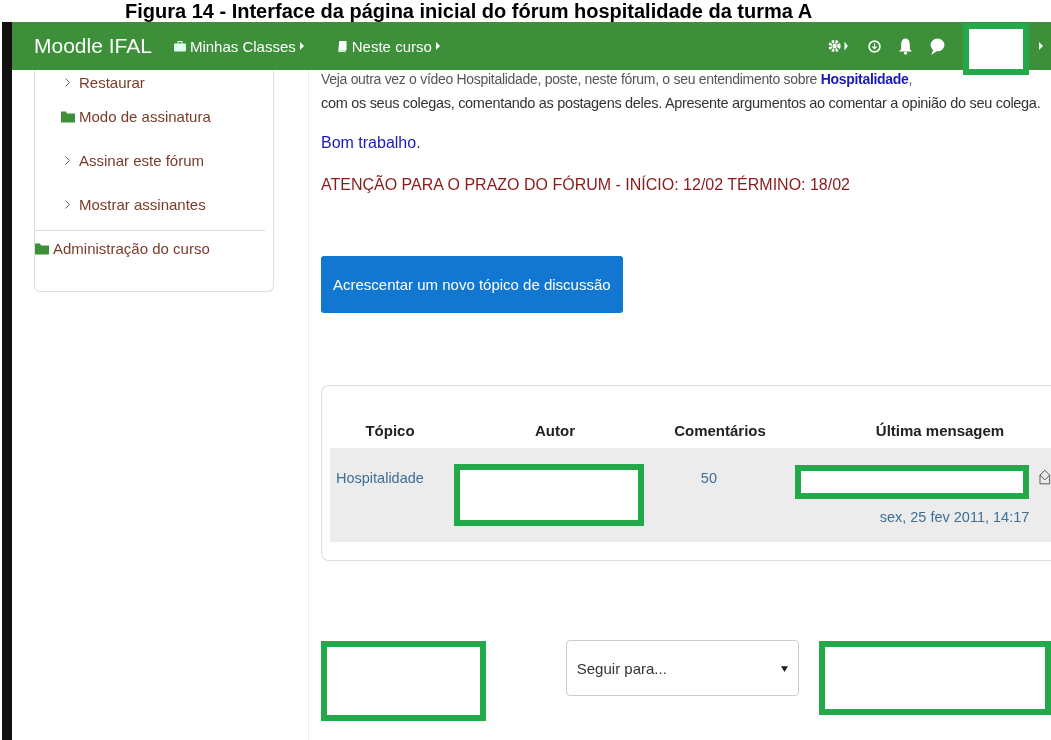 This screenshot has height=740, width=1051. I want to click on column-header: Última mensagem, so click(940, 430).